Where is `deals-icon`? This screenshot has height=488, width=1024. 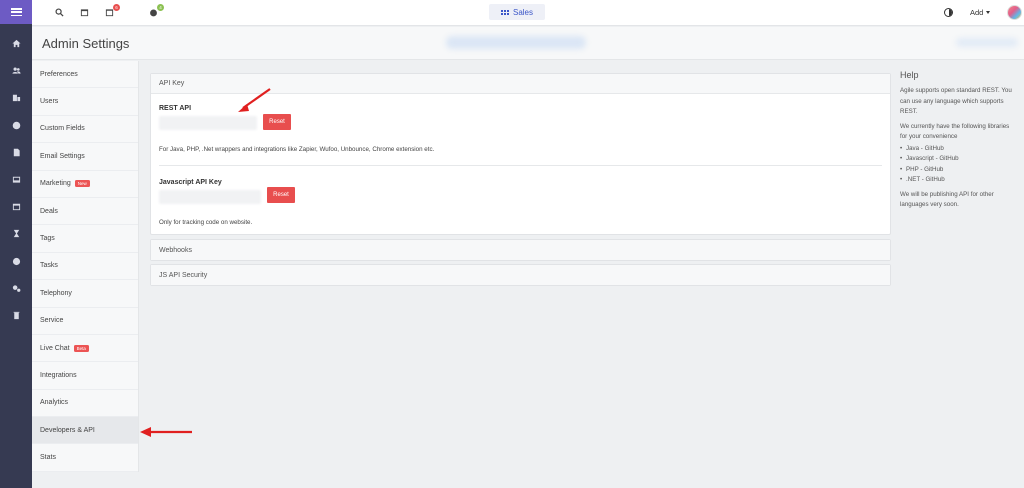 deals-icon is located at coordinates (16, 125).